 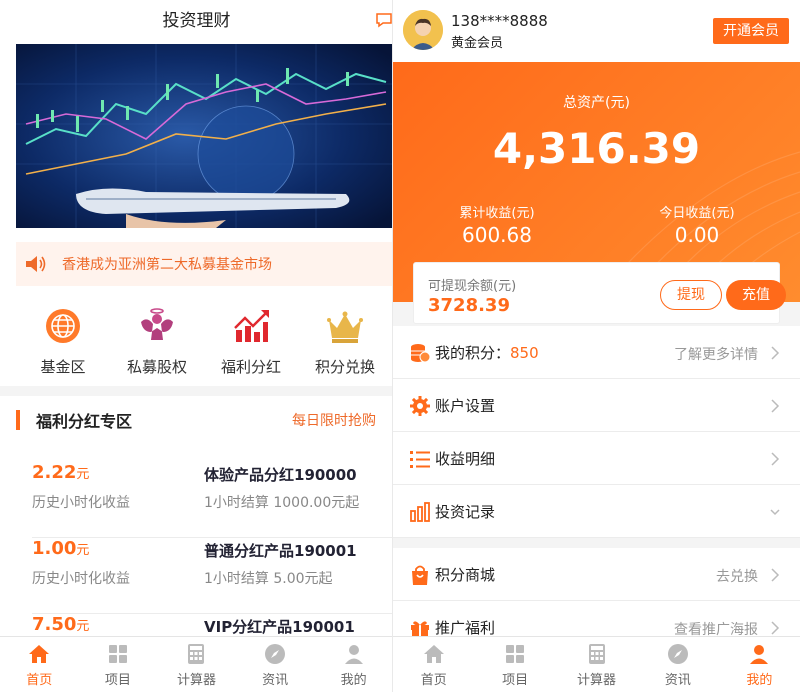 I want to click on open-membership-button: 开通会员, so click(x=751, y=31).